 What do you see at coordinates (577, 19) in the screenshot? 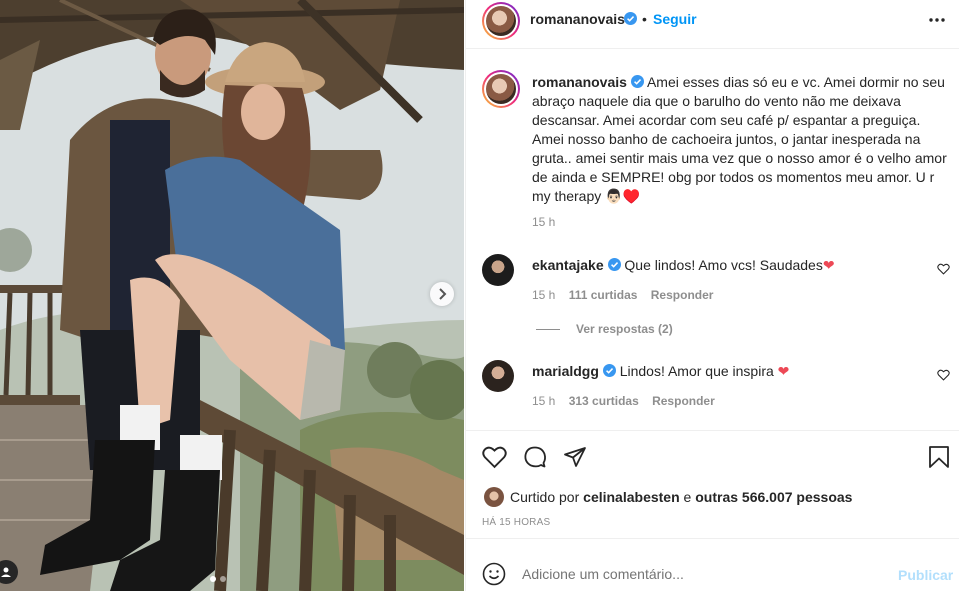
I see `author-username: romananovais` at bounding box center [577, 19].